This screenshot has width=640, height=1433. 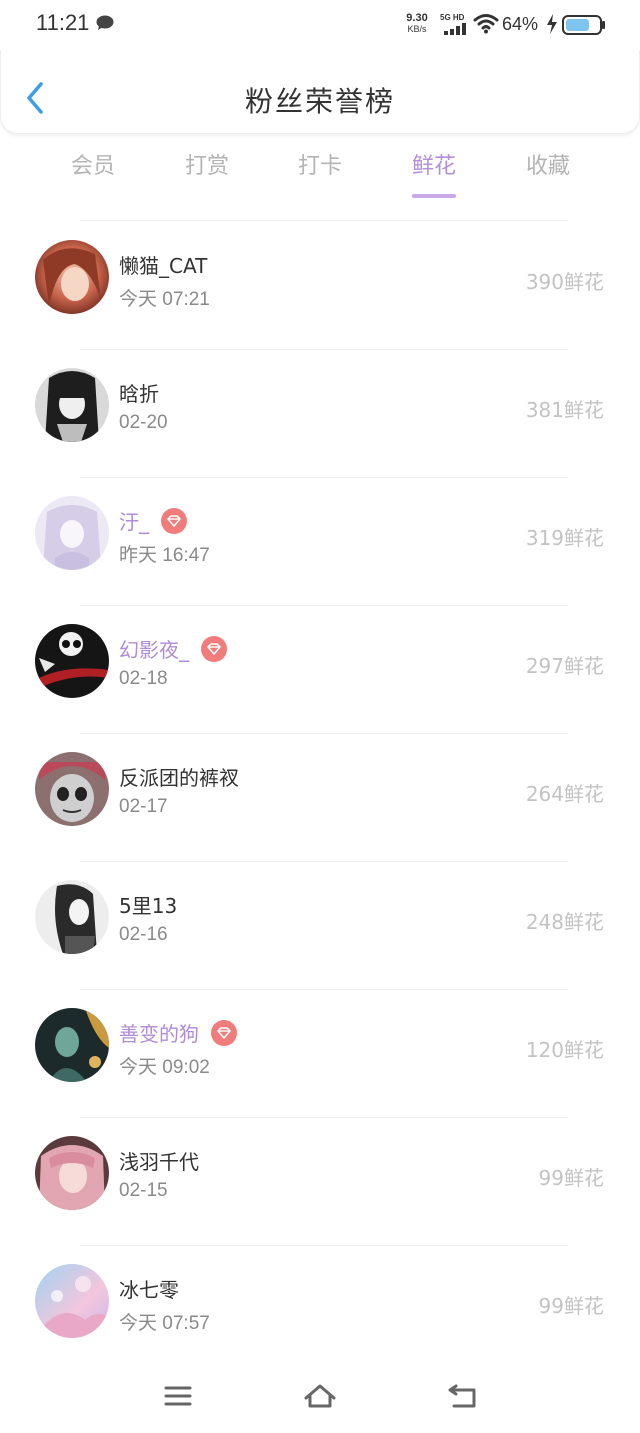 What do you see at coordinates (320, 1310) in the screenshot?
I see `list-item: 冰七零 今天 07:57 99鲜花` at bounding box center [320, 1310].